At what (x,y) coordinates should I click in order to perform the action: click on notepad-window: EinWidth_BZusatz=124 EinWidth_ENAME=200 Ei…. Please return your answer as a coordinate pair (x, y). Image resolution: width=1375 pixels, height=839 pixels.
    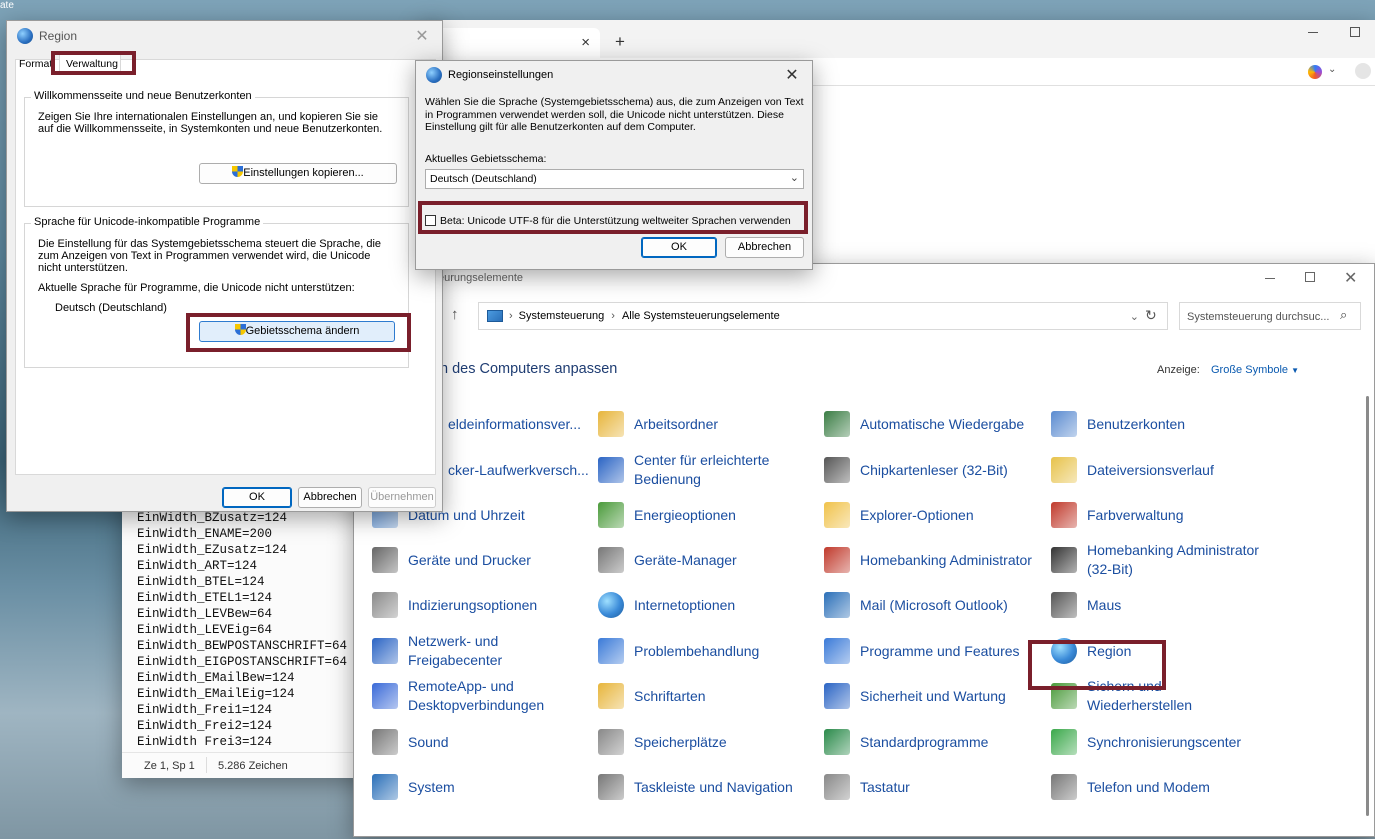
    Looking at the image, I should click on (252, 634).